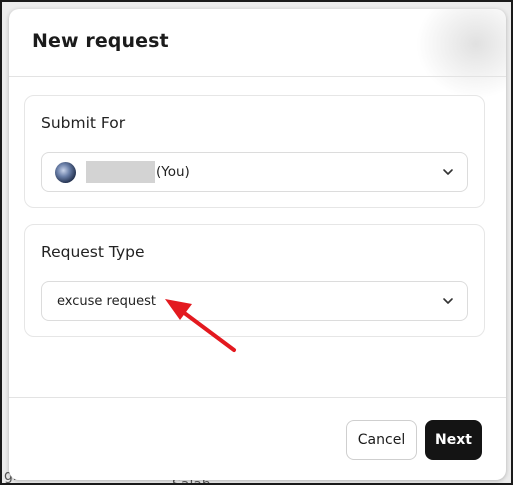 Image resolution: width=513 pixels, height=485 pixels. Describe the element at coordinates (381, 440) in the screenshot. I see `cancel-button: Cancel` at that location.